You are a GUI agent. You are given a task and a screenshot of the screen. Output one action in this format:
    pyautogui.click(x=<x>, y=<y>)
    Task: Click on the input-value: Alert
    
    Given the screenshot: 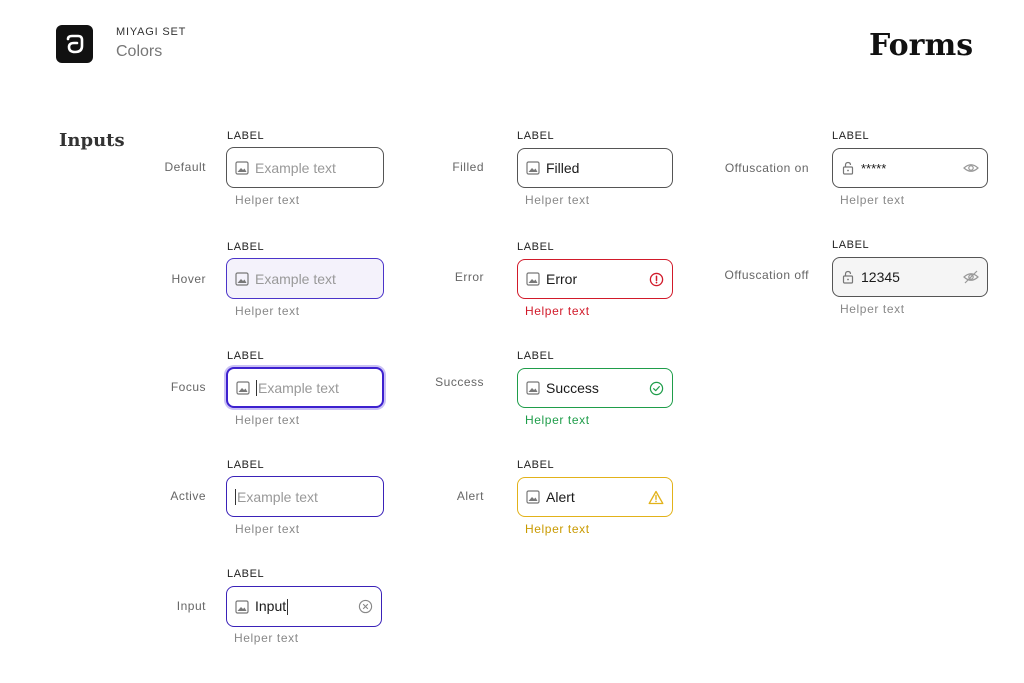 What is the action you would take?
    pyautogui.click(x=560, y=497)
    